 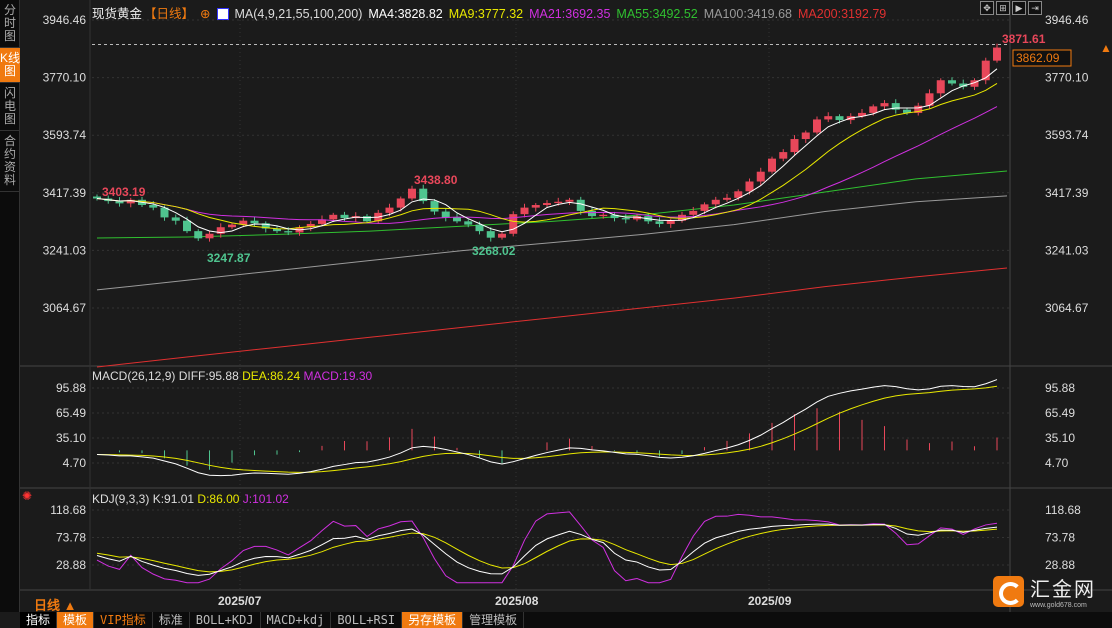 I want to click on tab-standard: 标准, so click(x=171, y=620).